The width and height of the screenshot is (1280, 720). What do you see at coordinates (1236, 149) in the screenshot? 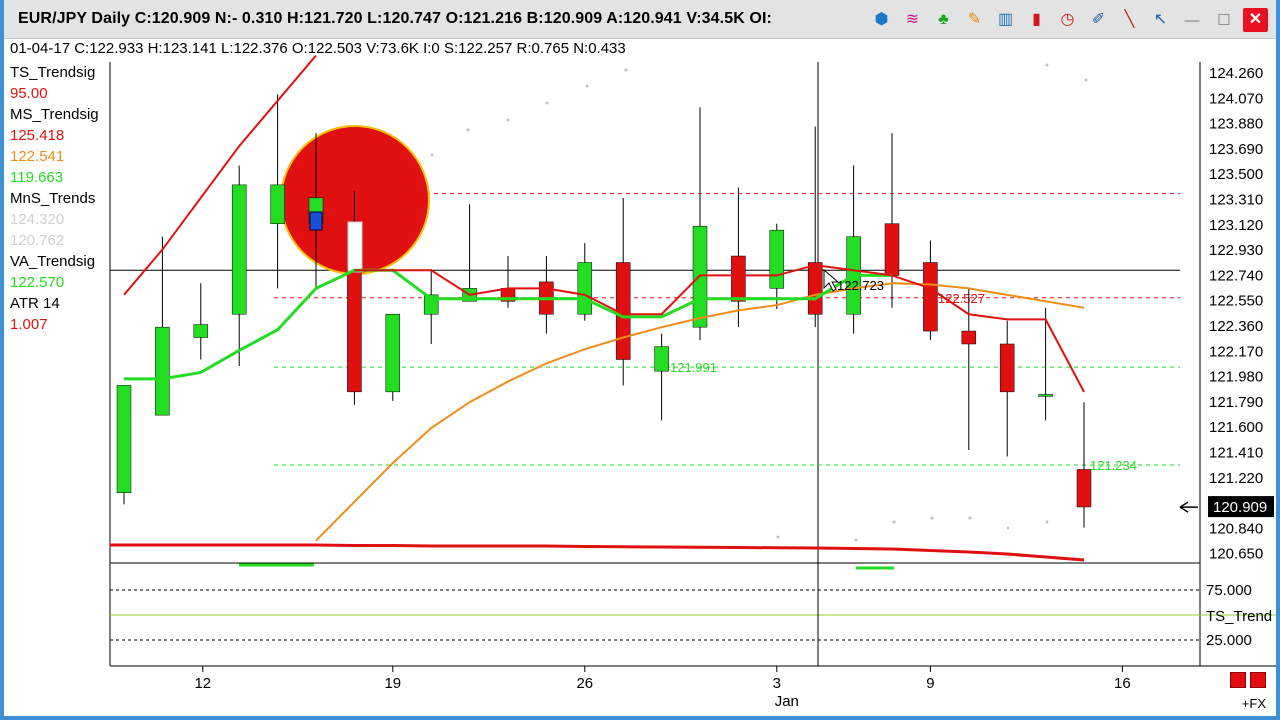
I see `price-tick-label: 123.690` at bounding box center [1236, 149].